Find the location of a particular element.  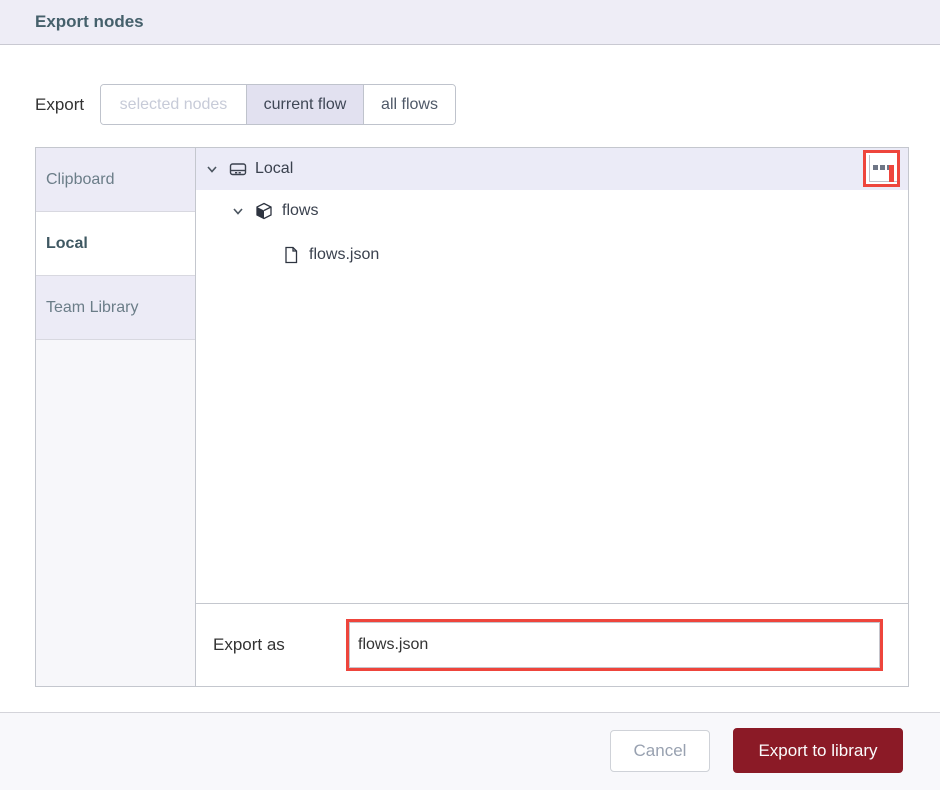

tree-root-row: Local is located at coordinates (552, 169).